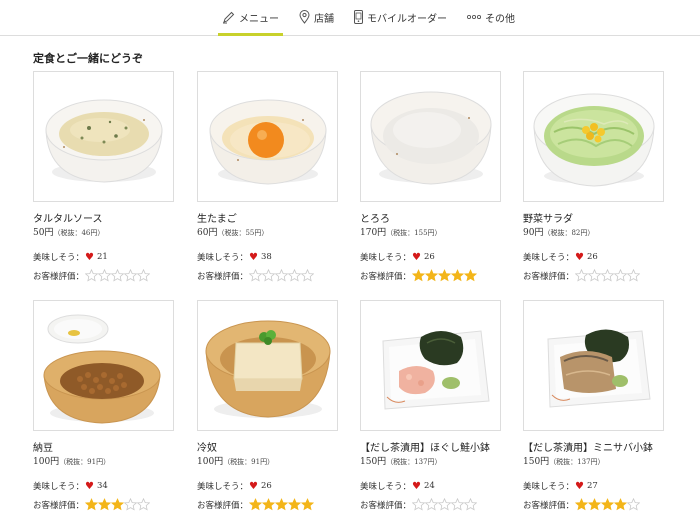 The image size is (700, 525). Describe the element at coordinates (474, 17) in the screenshot. I see `more-dots-icon` at that location.